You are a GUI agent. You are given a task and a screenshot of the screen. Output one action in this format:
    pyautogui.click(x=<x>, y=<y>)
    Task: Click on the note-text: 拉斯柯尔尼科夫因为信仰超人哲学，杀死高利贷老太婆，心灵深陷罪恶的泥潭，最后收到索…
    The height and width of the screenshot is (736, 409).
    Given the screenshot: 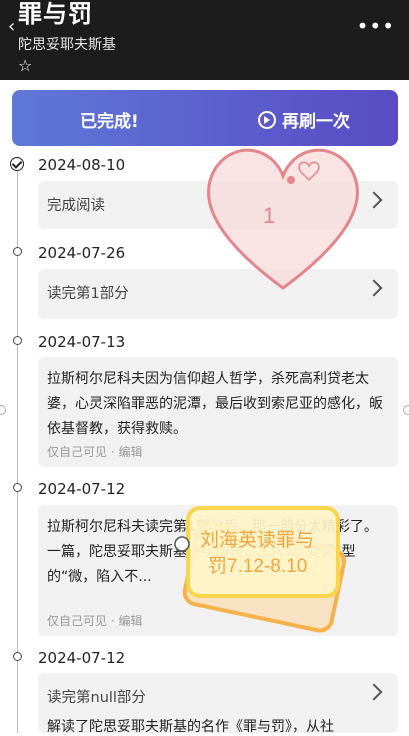 What is the action you would take?
    pyautogui.click(x=215, y=404)
    